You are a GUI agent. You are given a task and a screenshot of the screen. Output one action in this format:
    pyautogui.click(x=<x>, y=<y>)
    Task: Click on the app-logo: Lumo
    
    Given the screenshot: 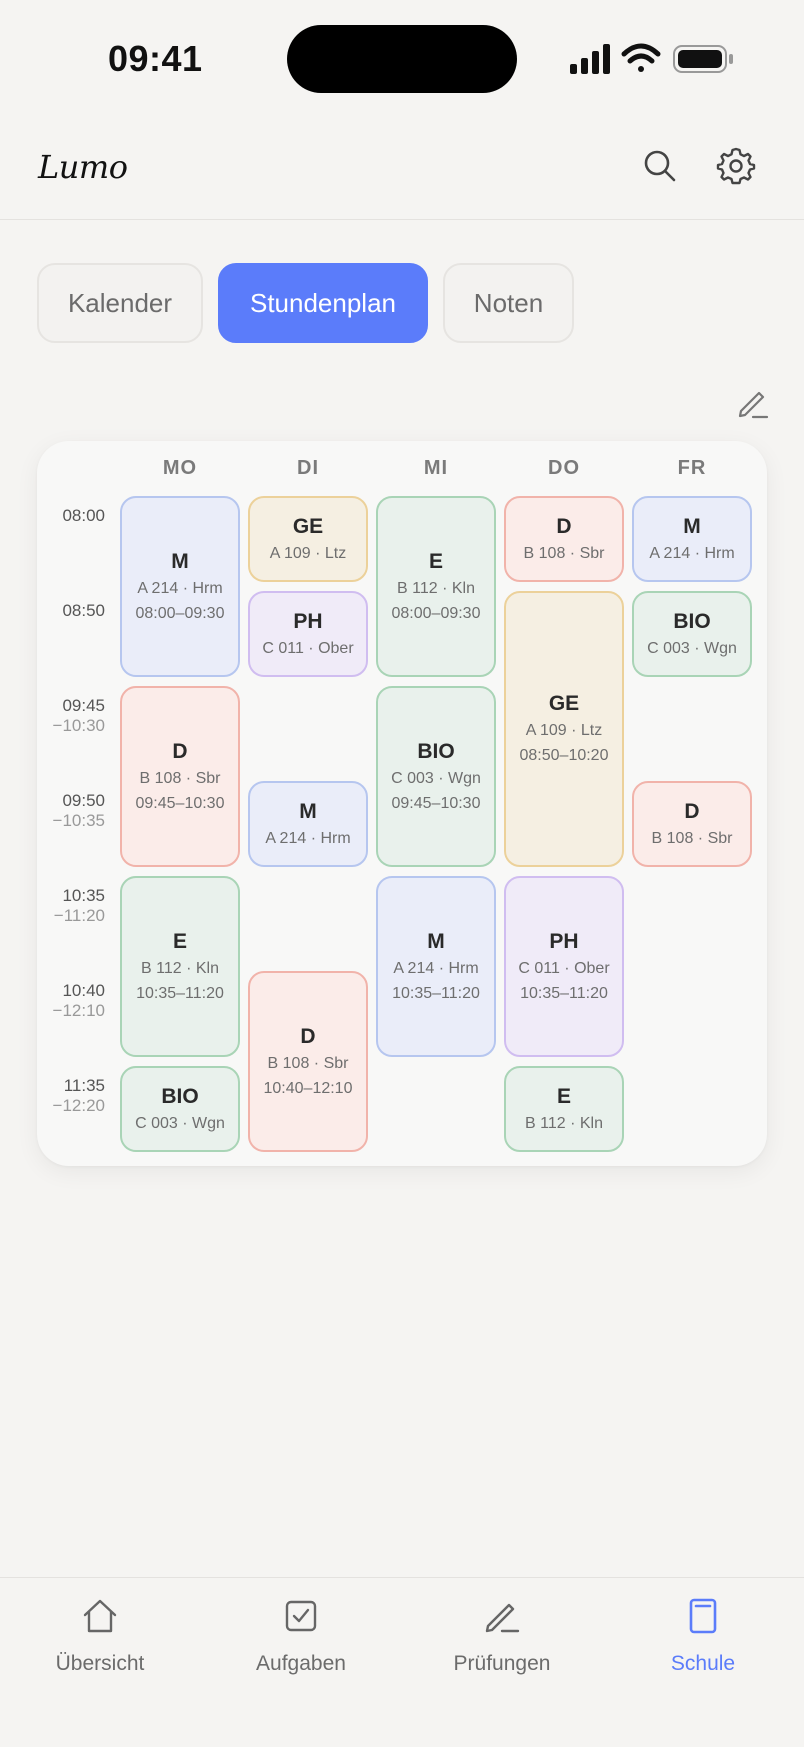 What is the action you would take?
    pyautogui.click(x=83, y=167)
    